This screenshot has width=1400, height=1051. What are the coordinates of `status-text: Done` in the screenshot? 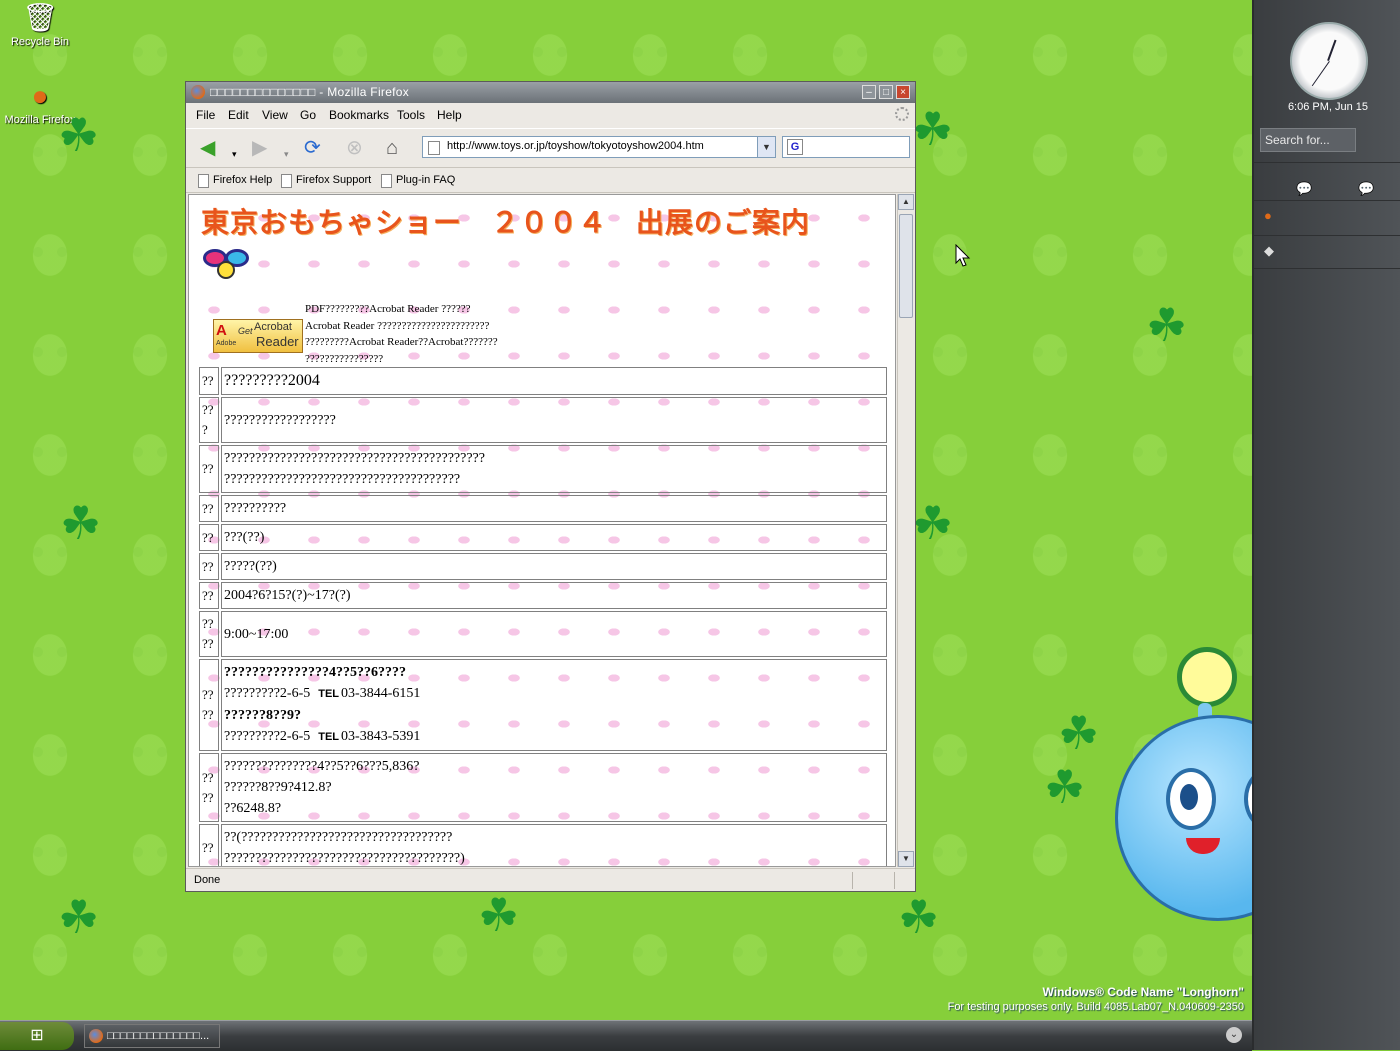 It's located at (207, 880).